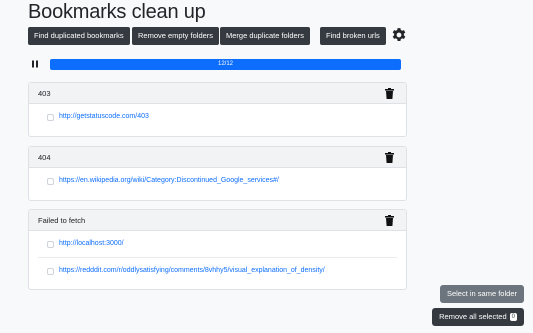 This screenshot has height=333, width=533. What do you see at coordinates (79, 36) in the screenshot?
I see `find-duplicated-bookmarks-button: Find duplicated bookmarks` at bounding box center [79, 36].